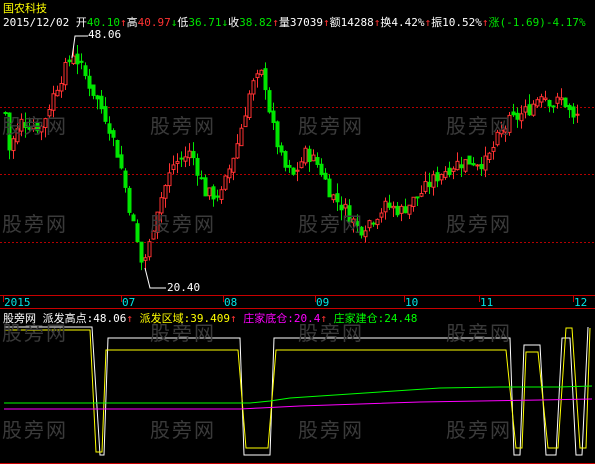 This screenshot has width=595, height=464. Describe the element at coordinates (155, 278) in the screenshot. I see `min-price-leader` at that location.